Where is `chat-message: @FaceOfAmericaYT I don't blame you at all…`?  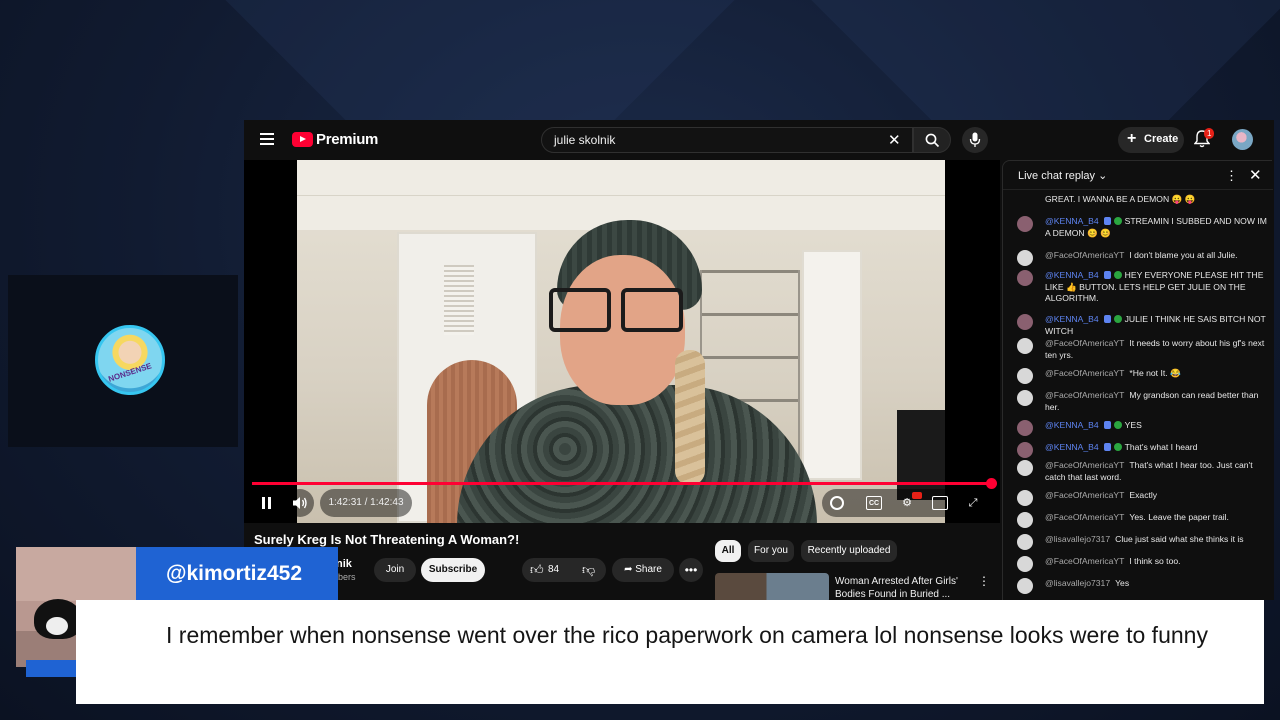
chat-message: @FaceOfAmericaYT I don't blame you at all… is located at coordinates (1142, 258).